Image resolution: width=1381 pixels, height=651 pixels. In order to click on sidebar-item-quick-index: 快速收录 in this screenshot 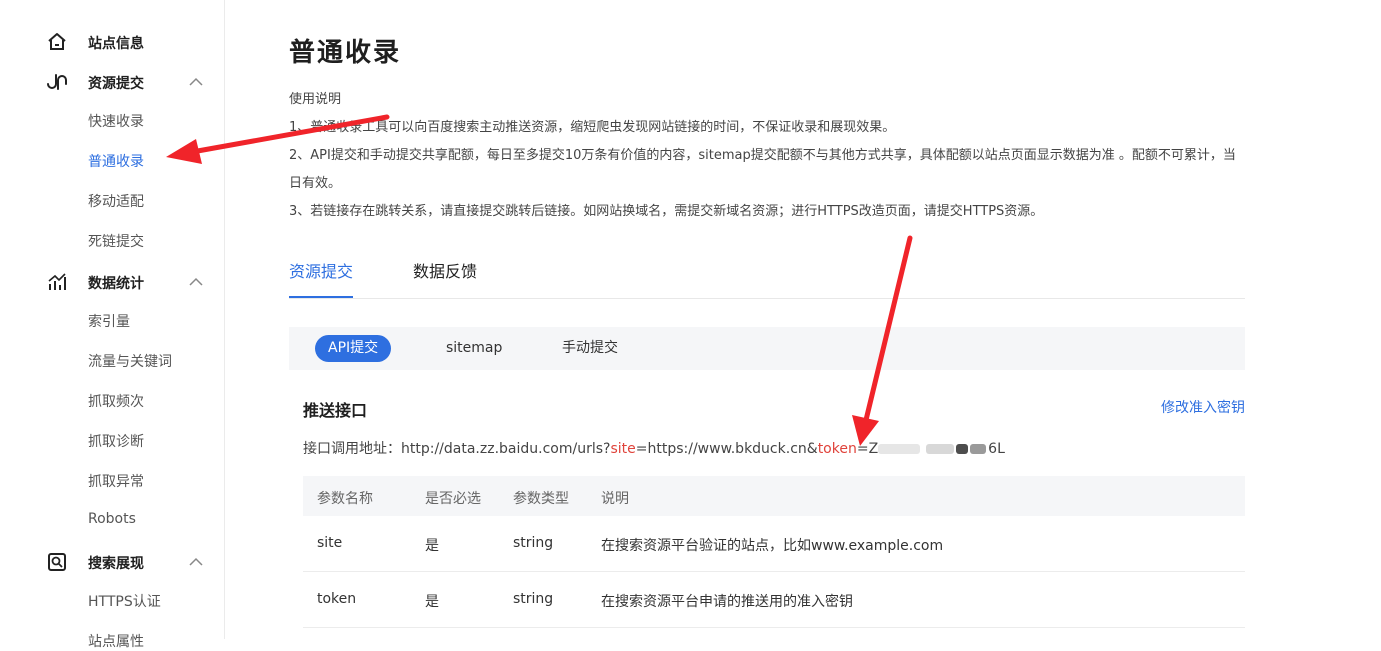, I will do `click(112, 121)`.